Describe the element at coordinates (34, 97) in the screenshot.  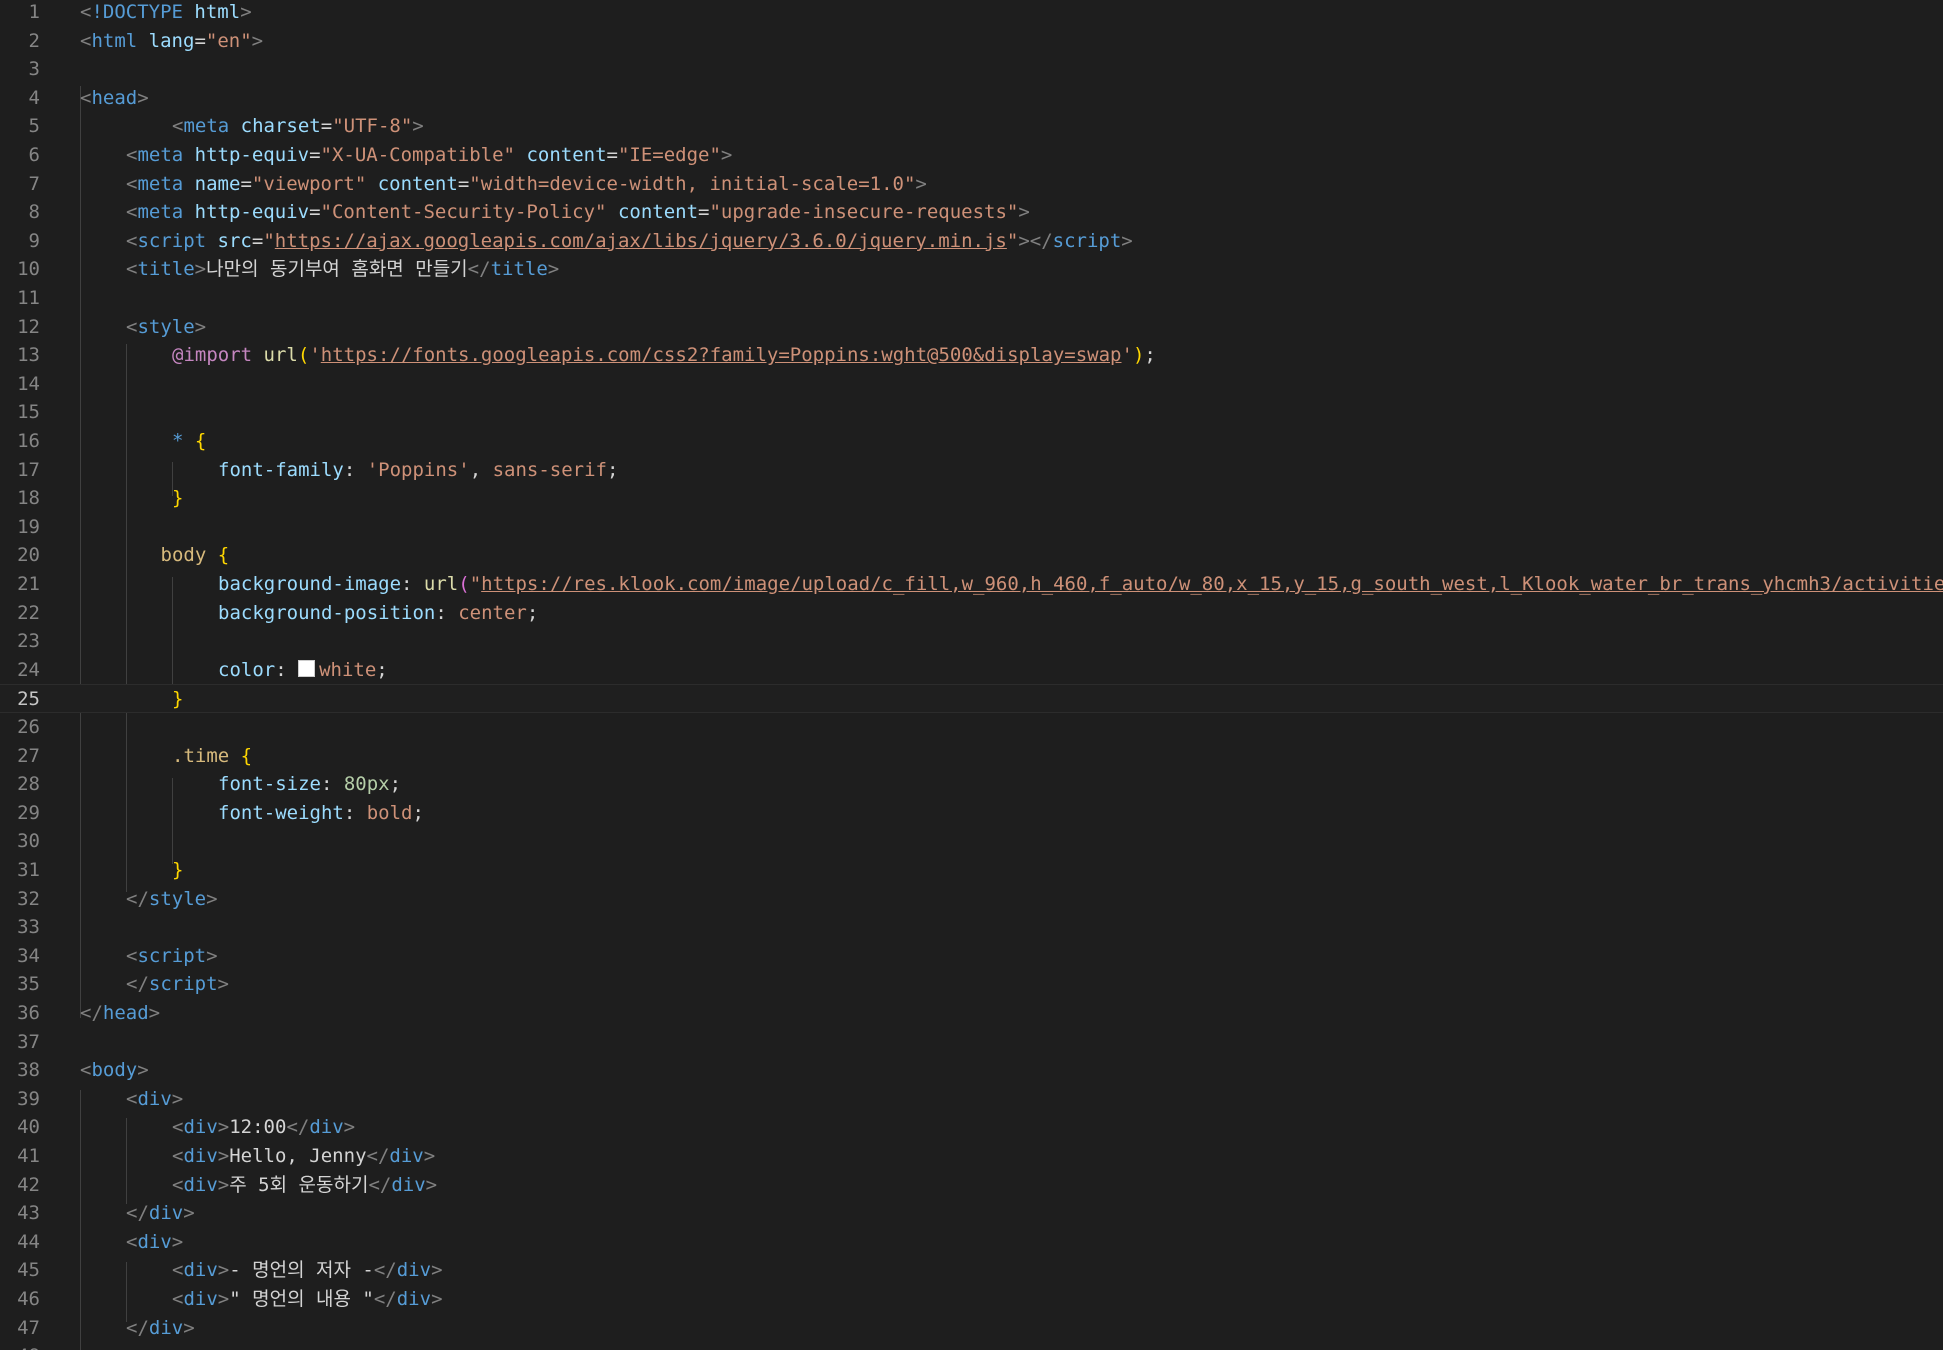
I see `line-number: 4` at that location.